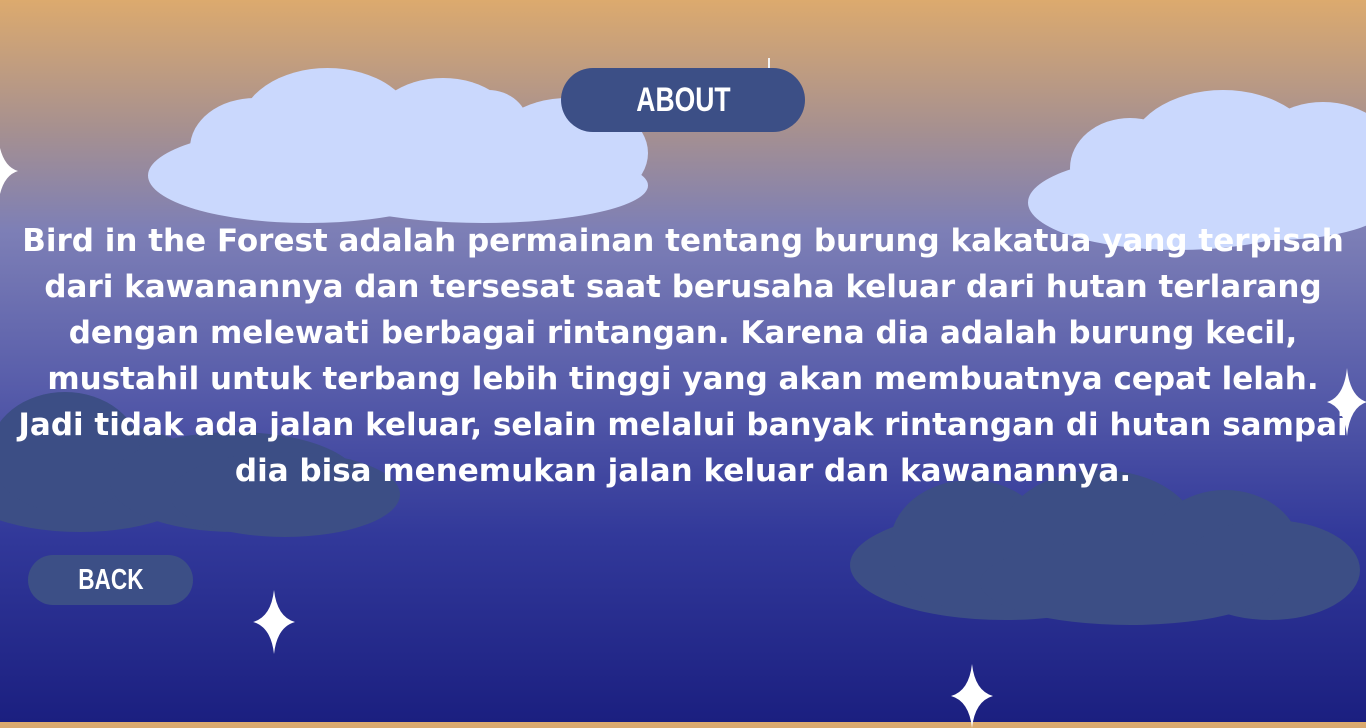 This screenshot has height=728, width=1366. I want to click on about-title-button: ABOUT, so click(683, 100).